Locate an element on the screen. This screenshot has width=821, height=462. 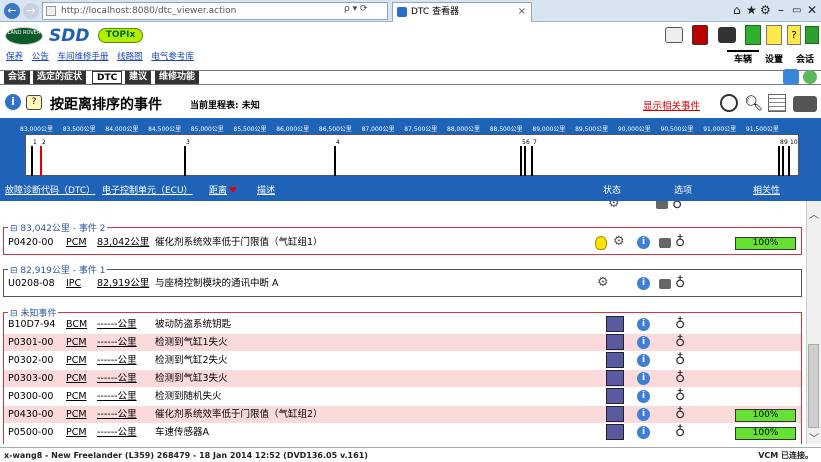
table-row: P0500-00 PCM ------公里 车速传感器A i ♁ 100% is located at coordinates (402, 432).